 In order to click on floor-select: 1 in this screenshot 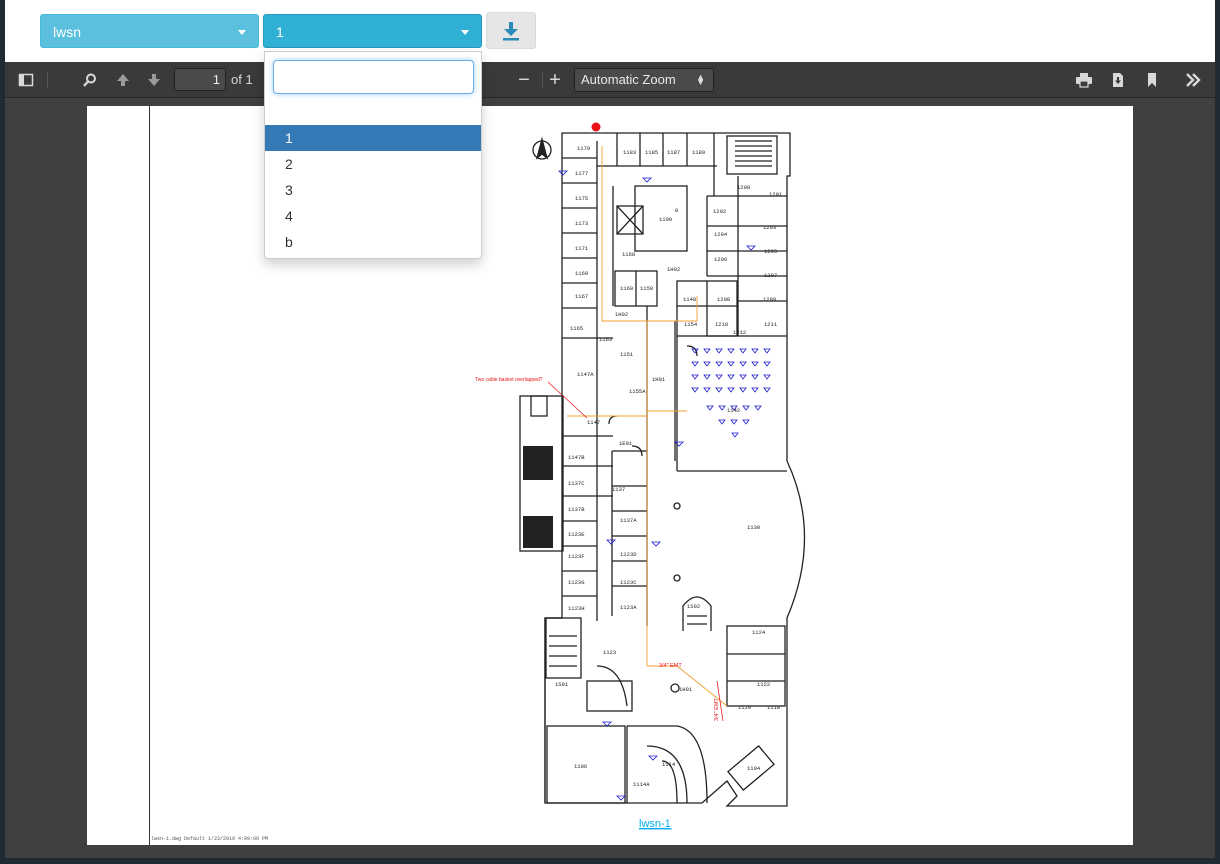, I will do `click(372, 31)`.